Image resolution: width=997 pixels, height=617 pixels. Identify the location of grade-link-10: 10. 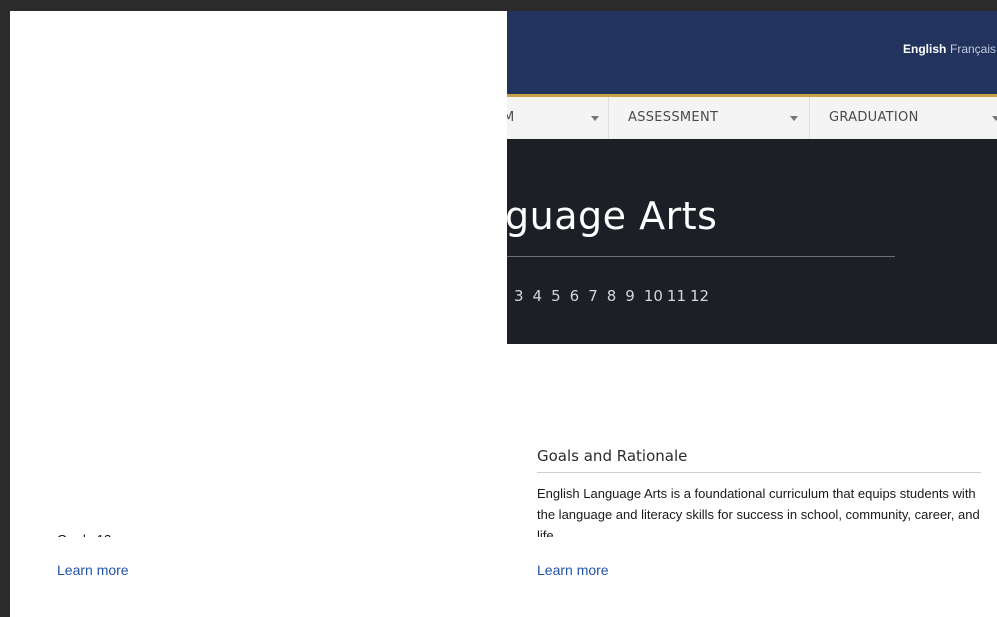
(653, 296).